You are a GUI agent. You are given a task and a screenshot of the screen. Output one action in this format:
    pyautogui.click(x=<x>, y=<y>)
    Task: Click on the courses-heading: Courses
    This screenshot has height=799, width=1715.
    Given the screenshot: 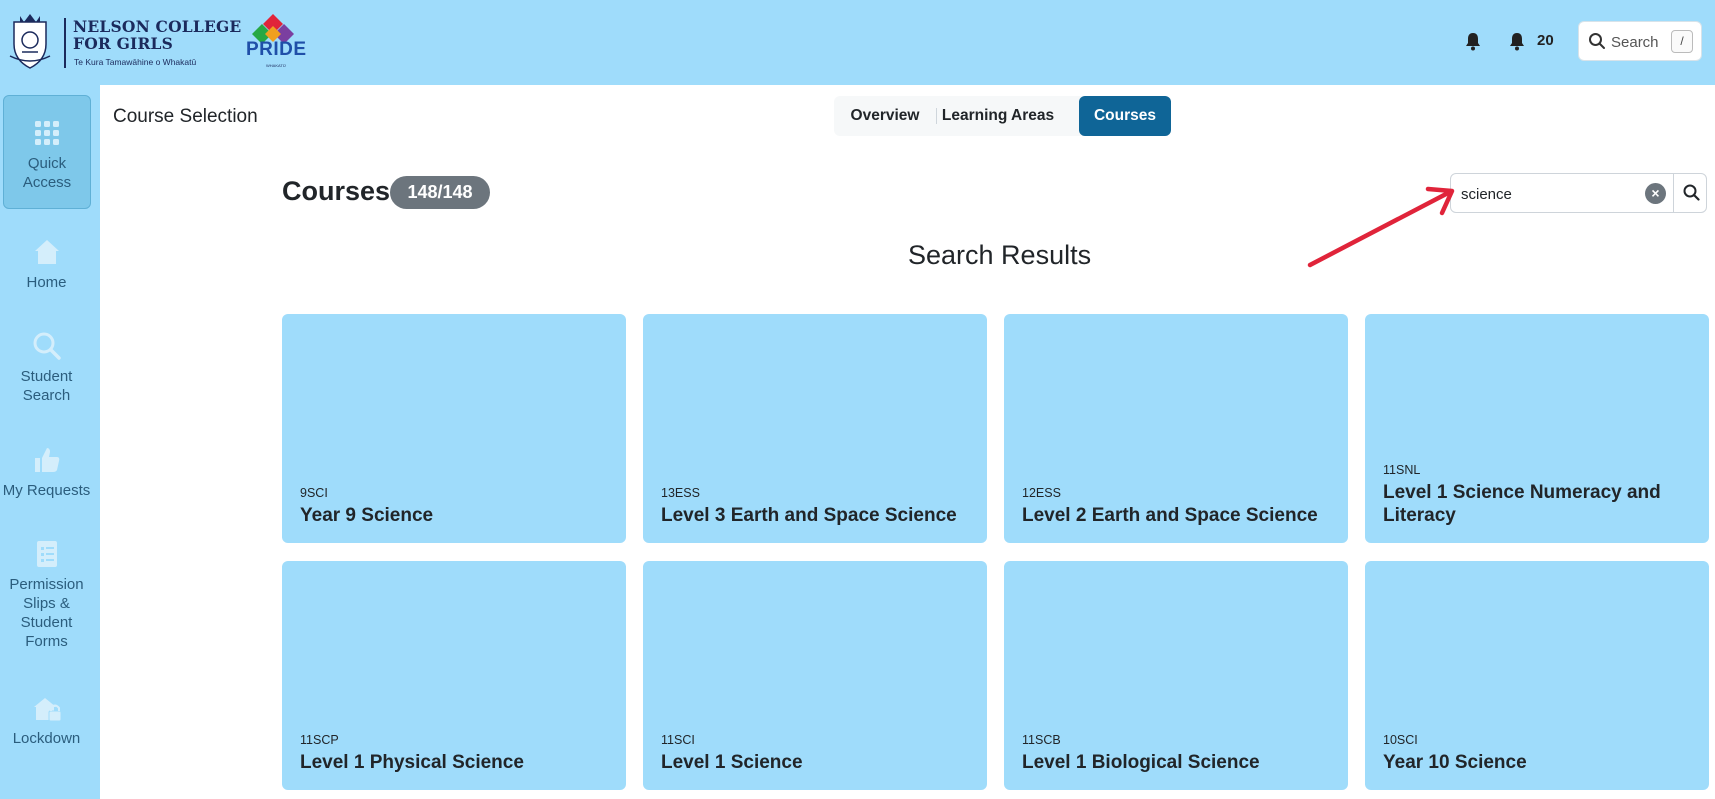 What is the action you would take?
    pyautogui.click(x=336, y=191)
    